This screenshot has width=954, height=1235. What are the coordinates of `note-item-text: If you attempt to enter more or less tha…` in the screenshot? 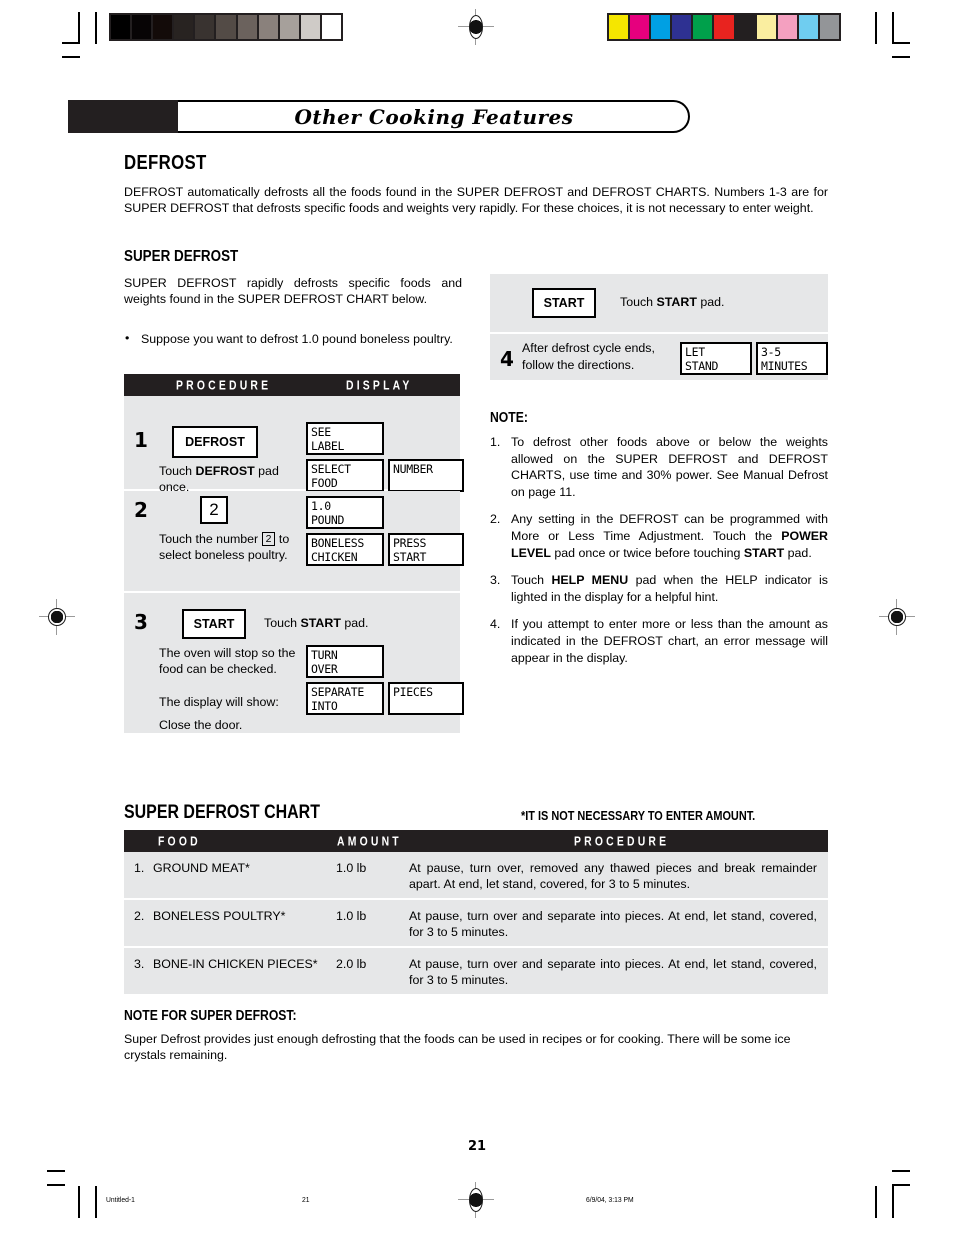 It's located at (669, 641).